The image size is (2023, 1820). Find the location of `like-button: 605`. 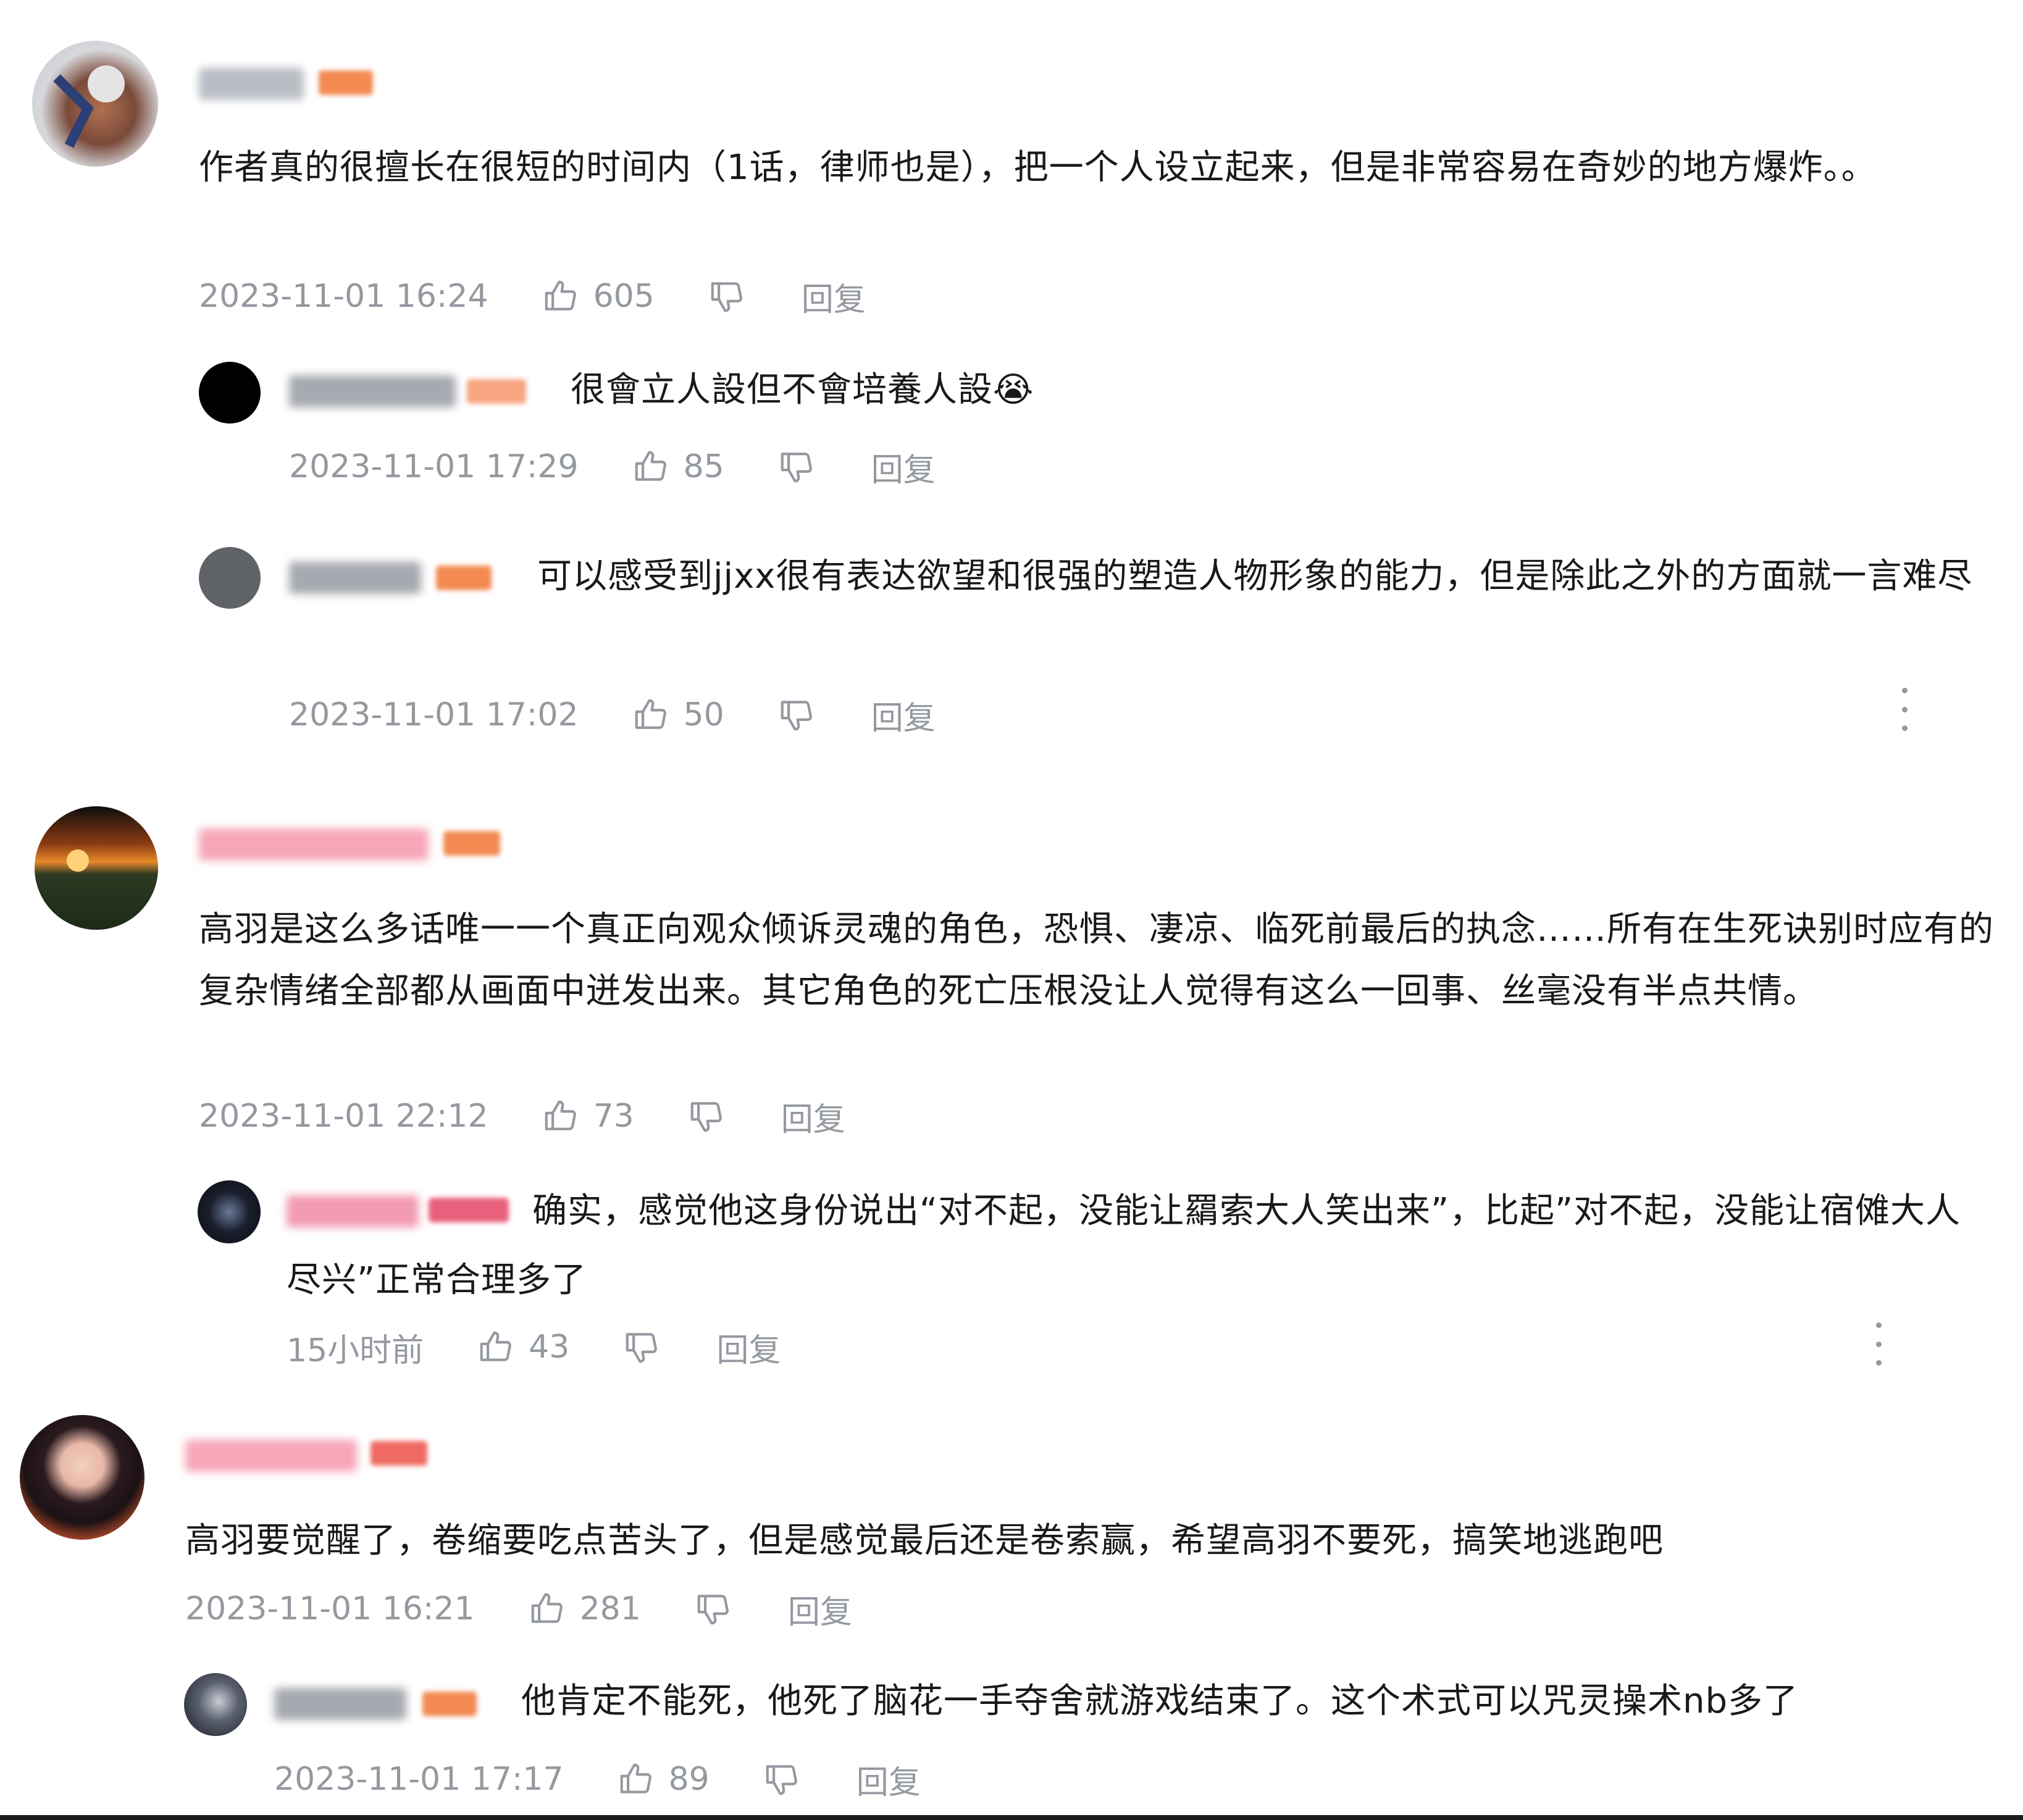

like-button: 605 is located at coordinates (598, 296).